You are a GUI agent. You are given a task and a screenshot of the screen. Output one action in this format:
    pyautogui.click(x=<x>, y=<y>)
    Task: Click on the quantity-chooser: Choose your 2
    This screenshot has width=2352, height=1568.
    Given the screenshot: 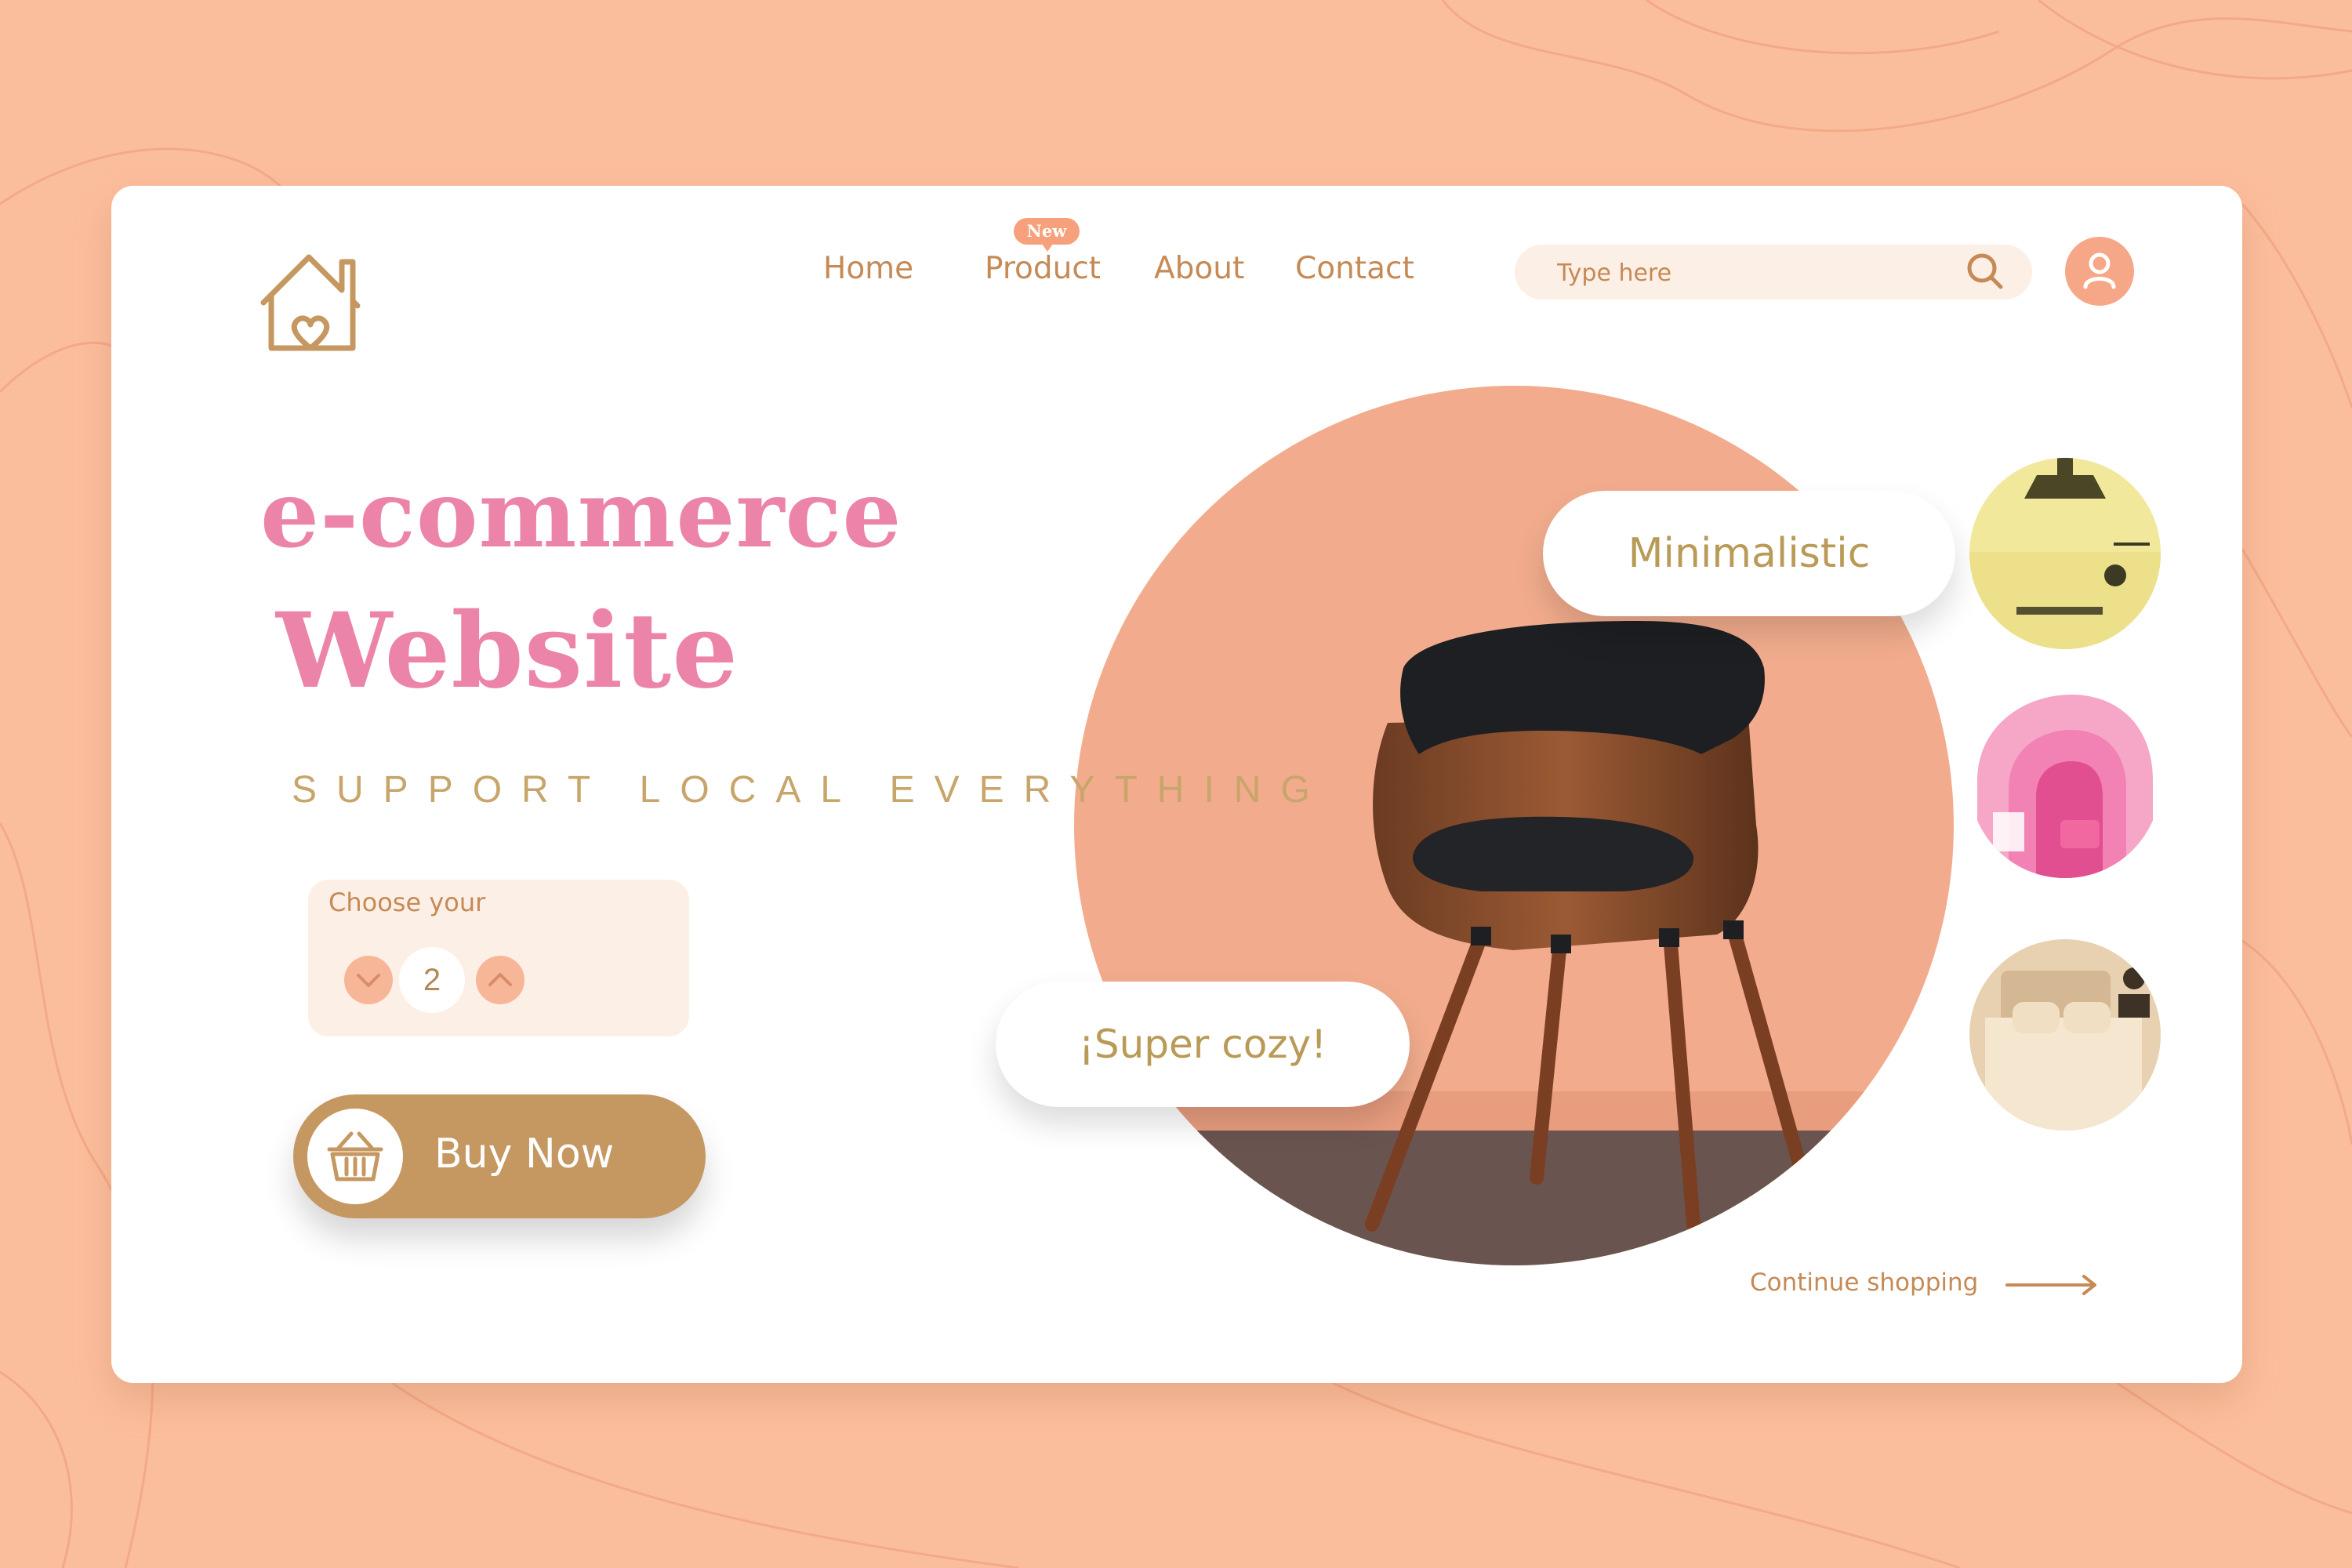 What is the action you would take?
    pyautogui.click(x=498, y=958)
    